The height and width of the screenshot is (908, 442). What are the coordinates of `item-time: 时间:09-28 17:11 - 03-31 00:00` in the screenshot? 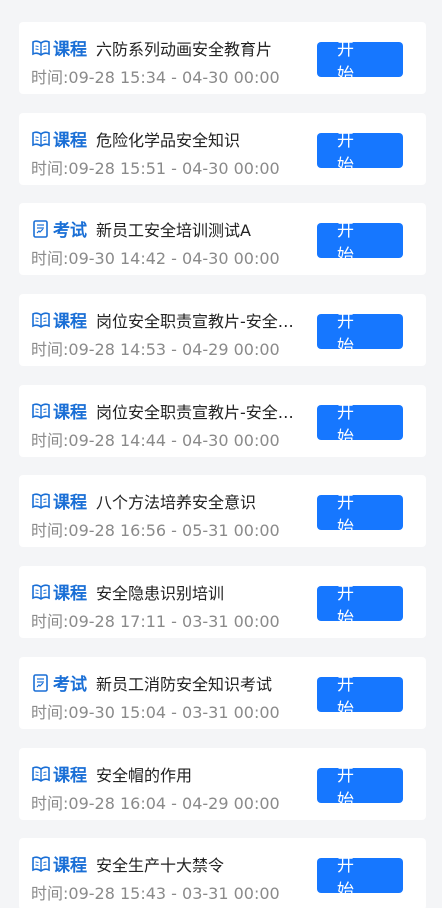 It's located at (155, 621).